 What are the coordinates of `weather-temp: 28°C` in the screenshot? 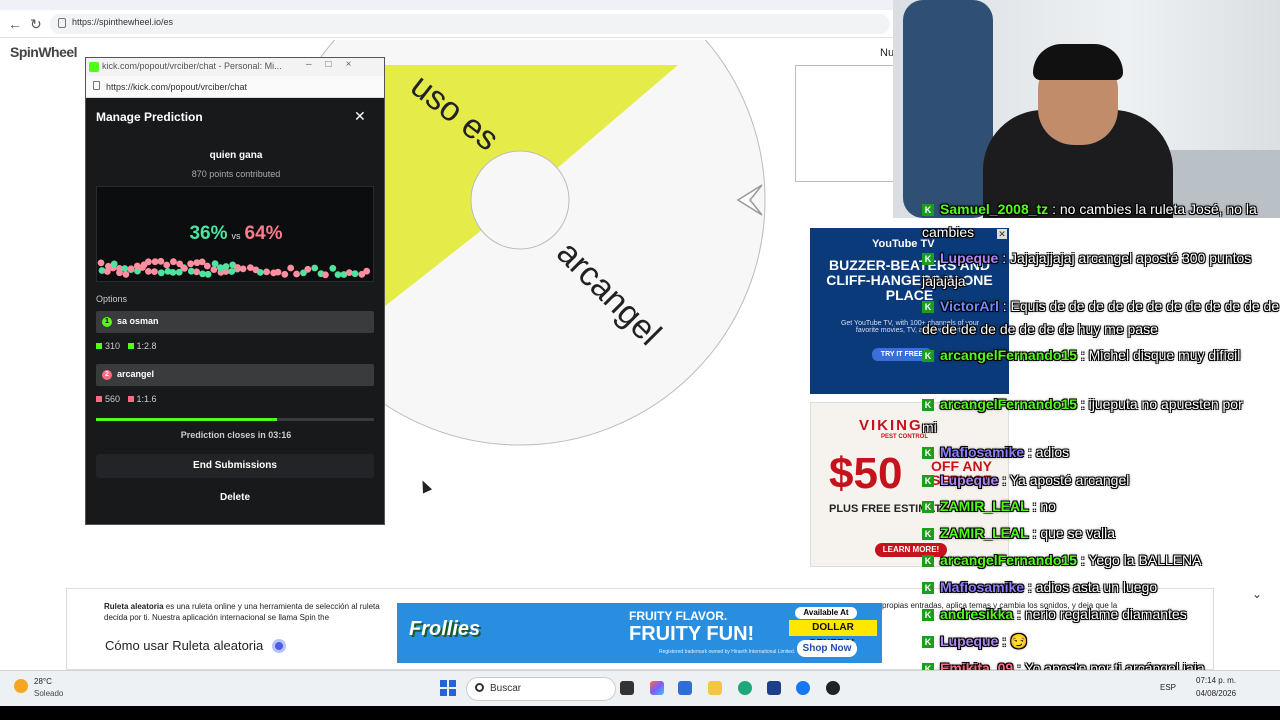 It's located at (43, 681).